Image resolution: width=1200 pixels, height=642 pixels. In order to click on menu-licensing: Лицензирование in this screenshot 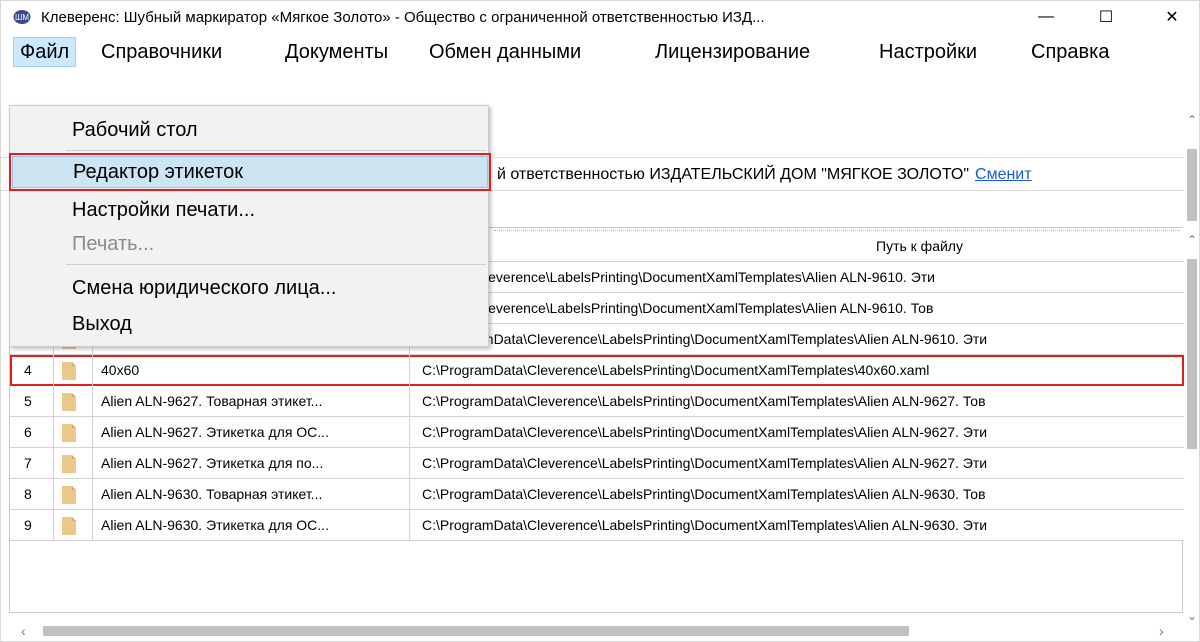, I will do `click(732, 52)`.